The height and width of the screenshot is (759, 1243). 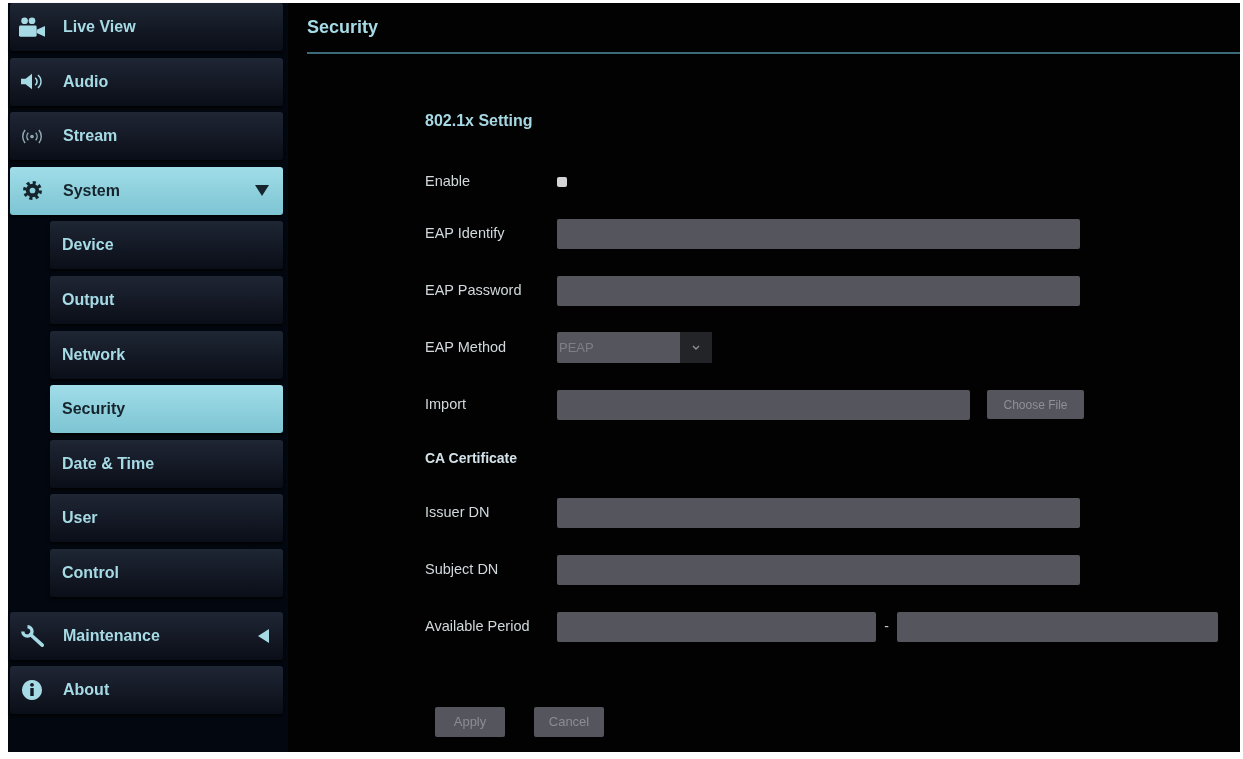 What do you see at coordinates (166, 518) in the screenshot?
I see `sidebar-subitem: User` at bounding box center [166, 518].